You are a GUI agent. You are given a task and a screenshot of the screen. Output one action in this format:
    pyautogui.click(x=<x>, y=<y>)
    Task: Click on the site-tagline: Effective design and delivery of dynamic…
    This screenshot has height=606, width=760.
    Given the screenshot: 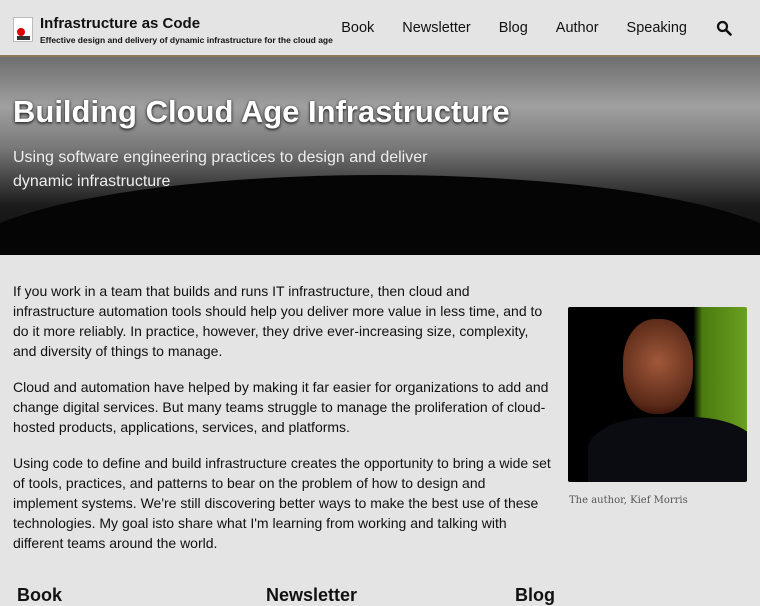 What is the action you would take?
    pyautogui.click(x=186, y=40)
    